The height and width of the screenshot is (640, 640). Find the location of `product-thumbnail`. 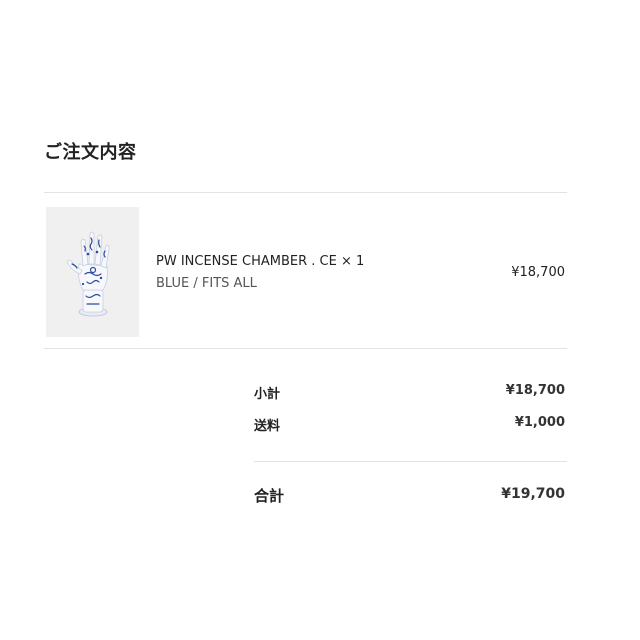

product-thumbnail is located at coordinates (92, 272).